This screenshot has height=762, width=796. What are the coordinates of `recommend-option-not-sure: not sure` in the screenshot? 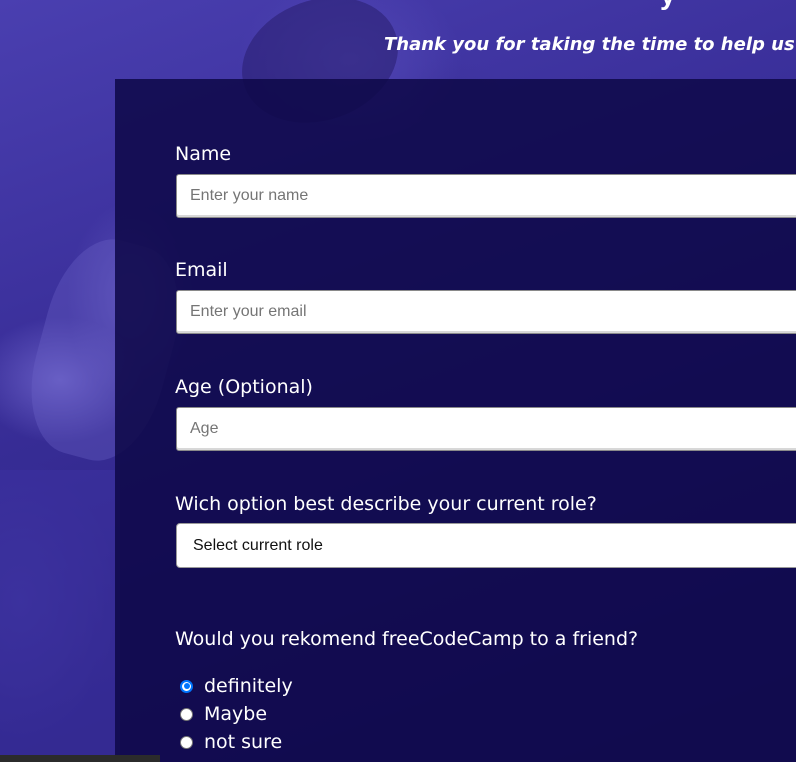 It's located at (231, 742).